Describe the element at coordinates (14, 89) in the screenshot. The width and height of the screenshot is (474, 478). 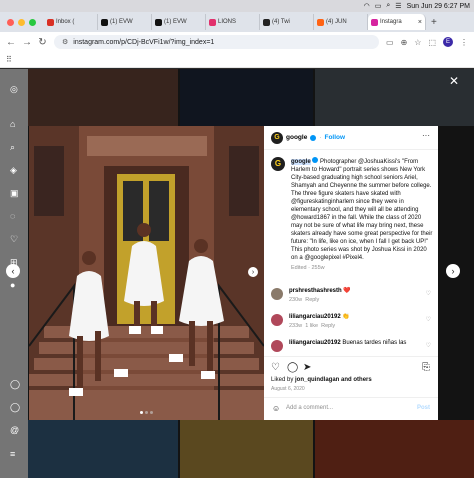
I see `instagram-logo-icon: ◎` at that location.